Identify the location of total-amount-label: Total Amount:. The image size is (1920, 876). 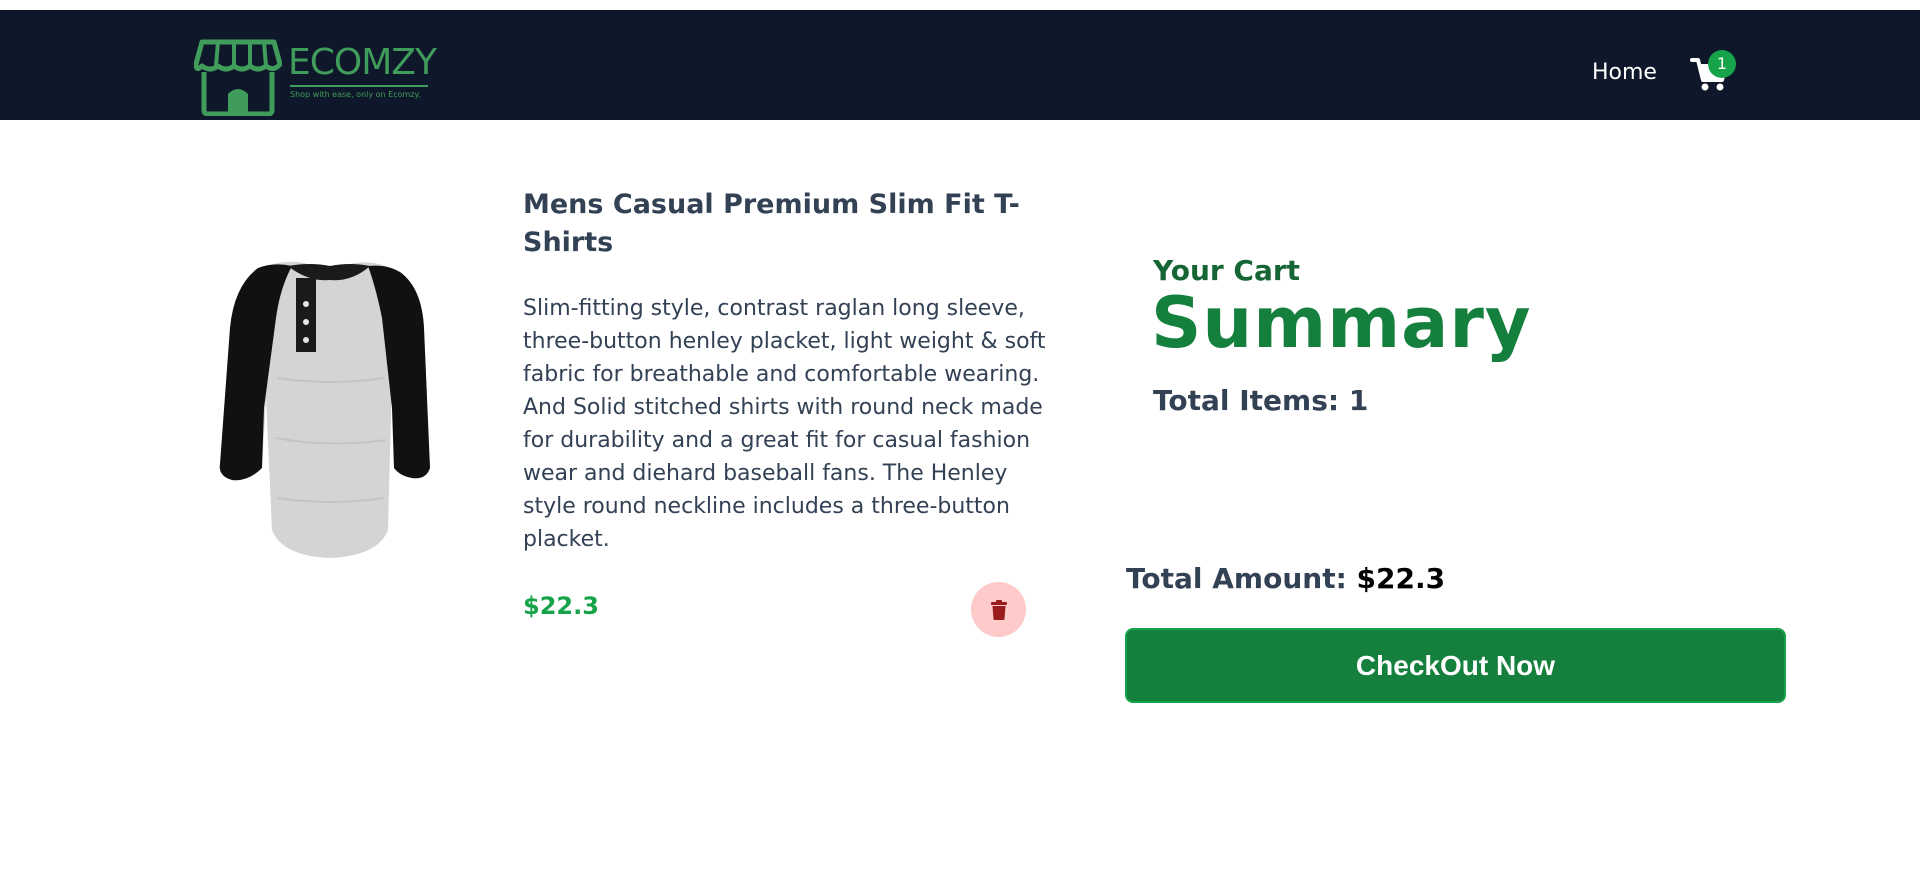
(1236, 578).